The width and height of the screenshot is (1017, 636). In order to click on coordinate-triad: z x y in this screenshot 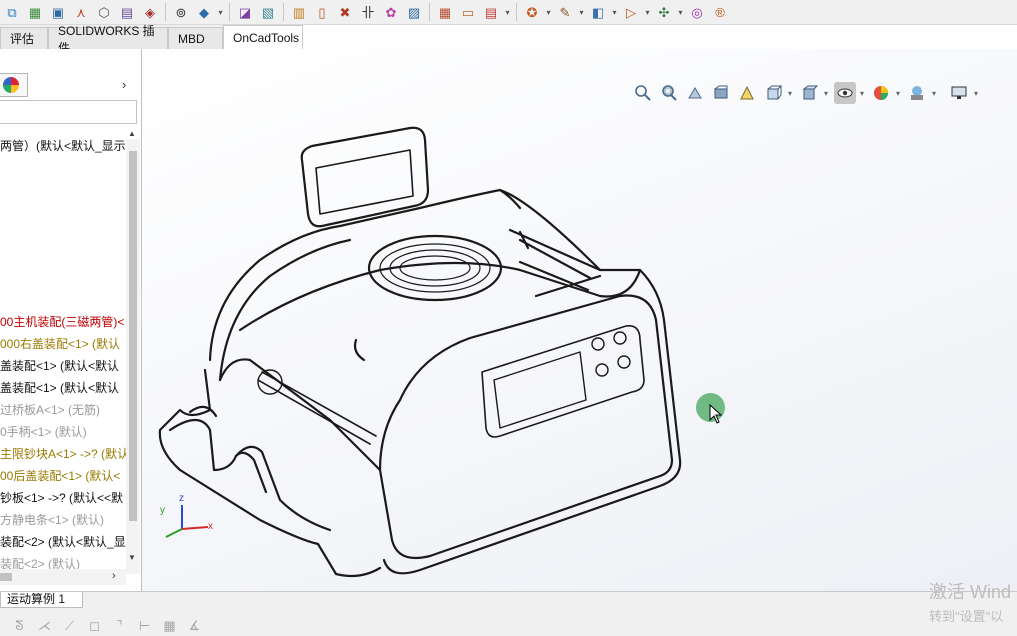, I will do `click(188, 519)`.